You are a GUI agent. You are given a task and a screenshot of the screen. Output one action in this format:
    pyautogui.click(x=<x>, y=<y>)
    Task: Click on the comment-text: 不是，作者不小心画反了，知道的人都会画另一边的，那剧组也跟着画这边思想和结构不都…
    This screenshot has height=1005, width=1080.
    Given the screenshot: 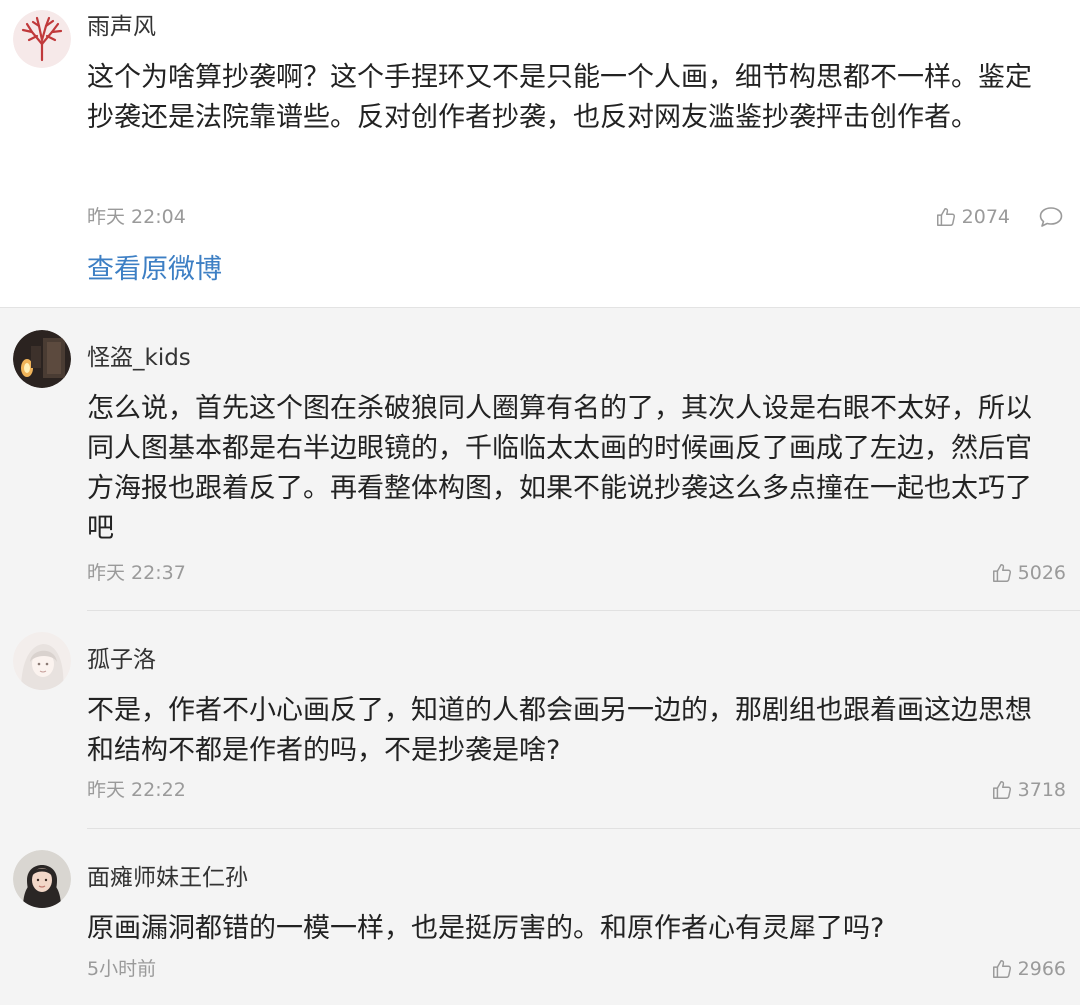 What is the action you would take?
    pyautogui.click(x=559, y=730)
    